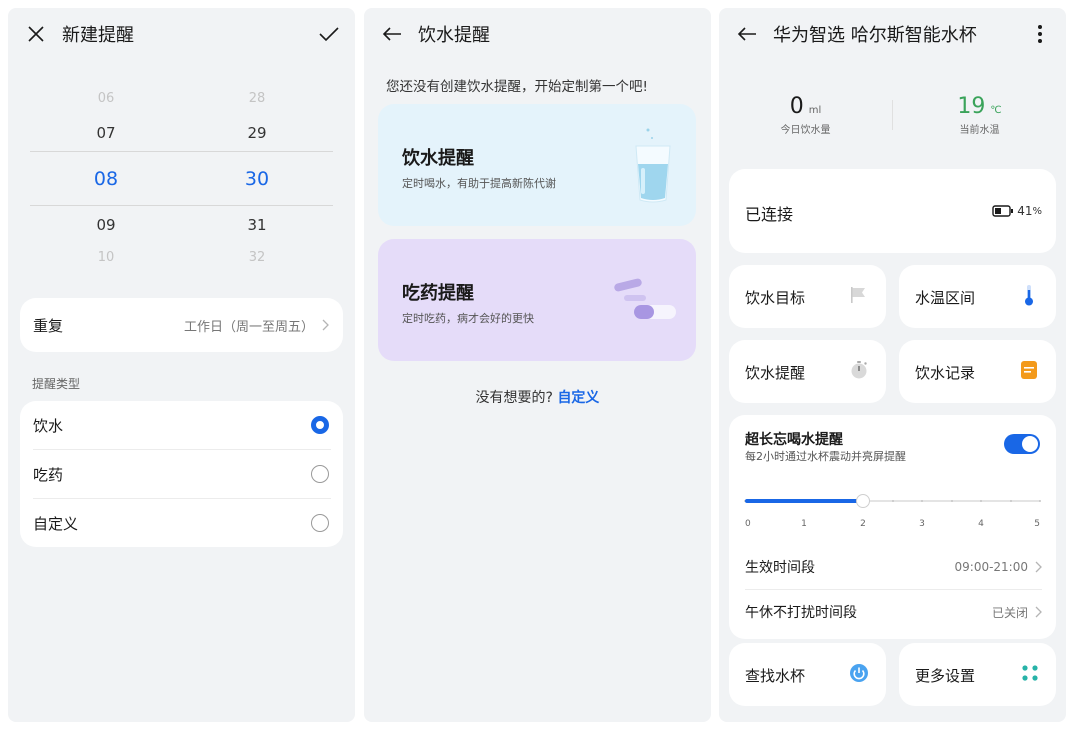 This screenshot has width=1075, height=730. What do you see at coordinates (181, 205) in the screenshot?
I see `picker-divider-bottom` at bounding box center [181, 205].